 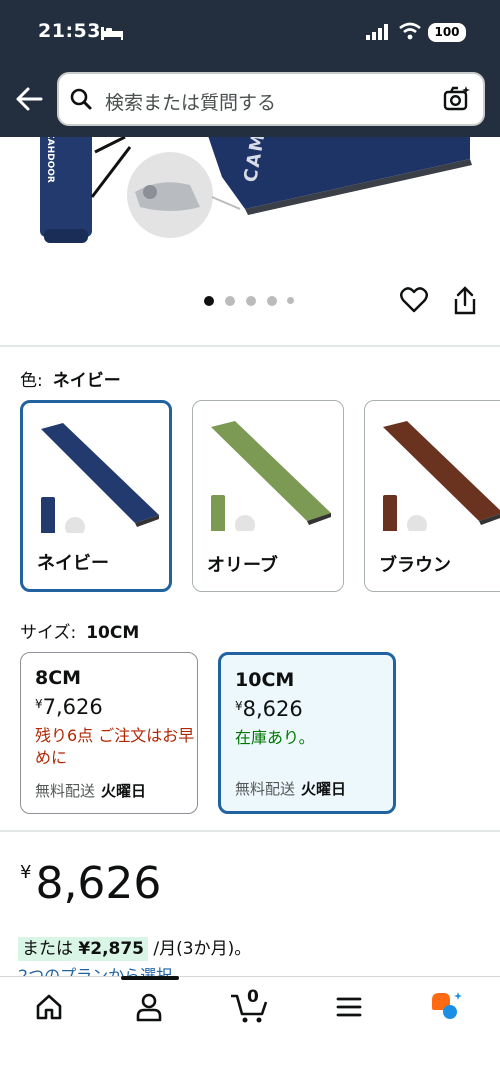 I want to click on battery-indicator: 100, so click(x=447, y=32).